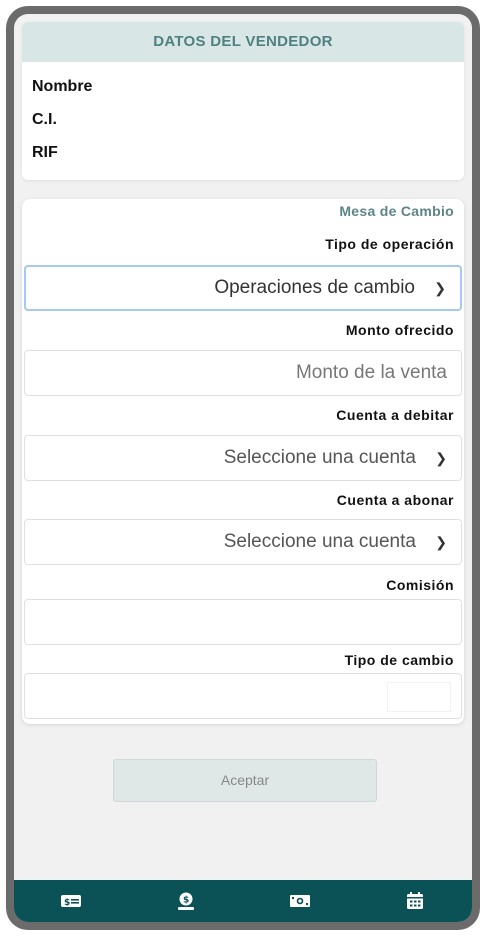 This screenshot has height=946, width=497. I want to click on nav-coin-hand-item: $, so click(186, 901).